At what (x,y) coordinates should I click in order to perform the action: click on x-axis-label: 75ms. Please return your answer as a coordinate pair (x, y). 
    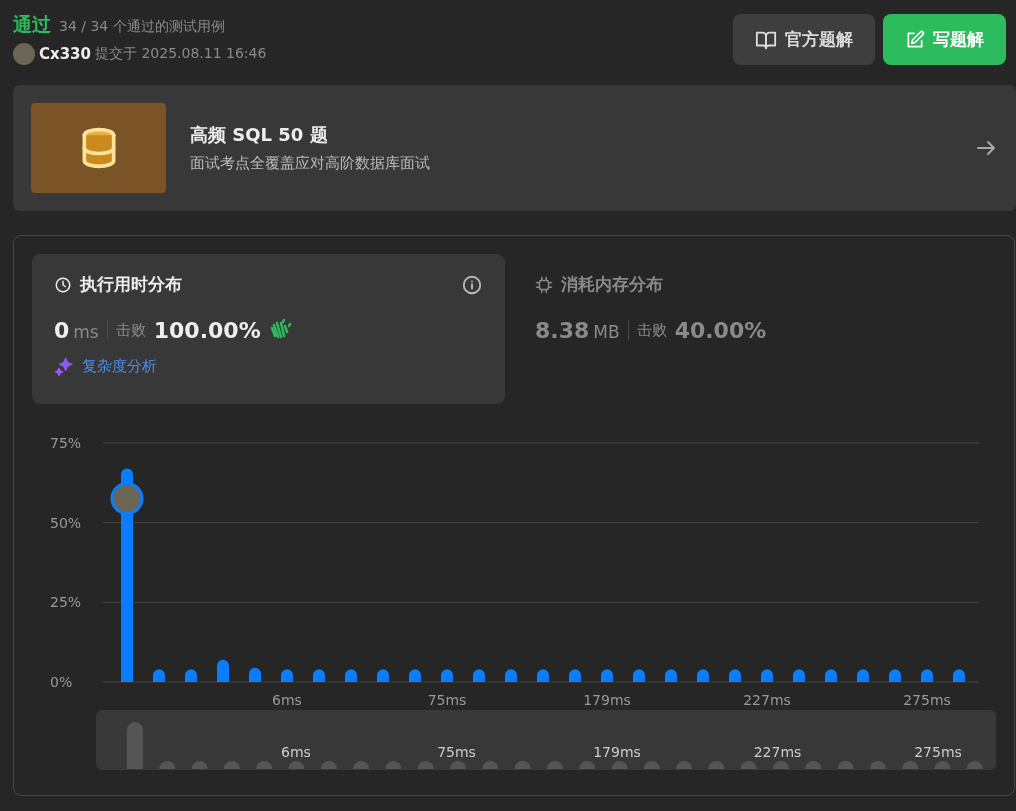
    Looking at the image, I should click on (447, 700).